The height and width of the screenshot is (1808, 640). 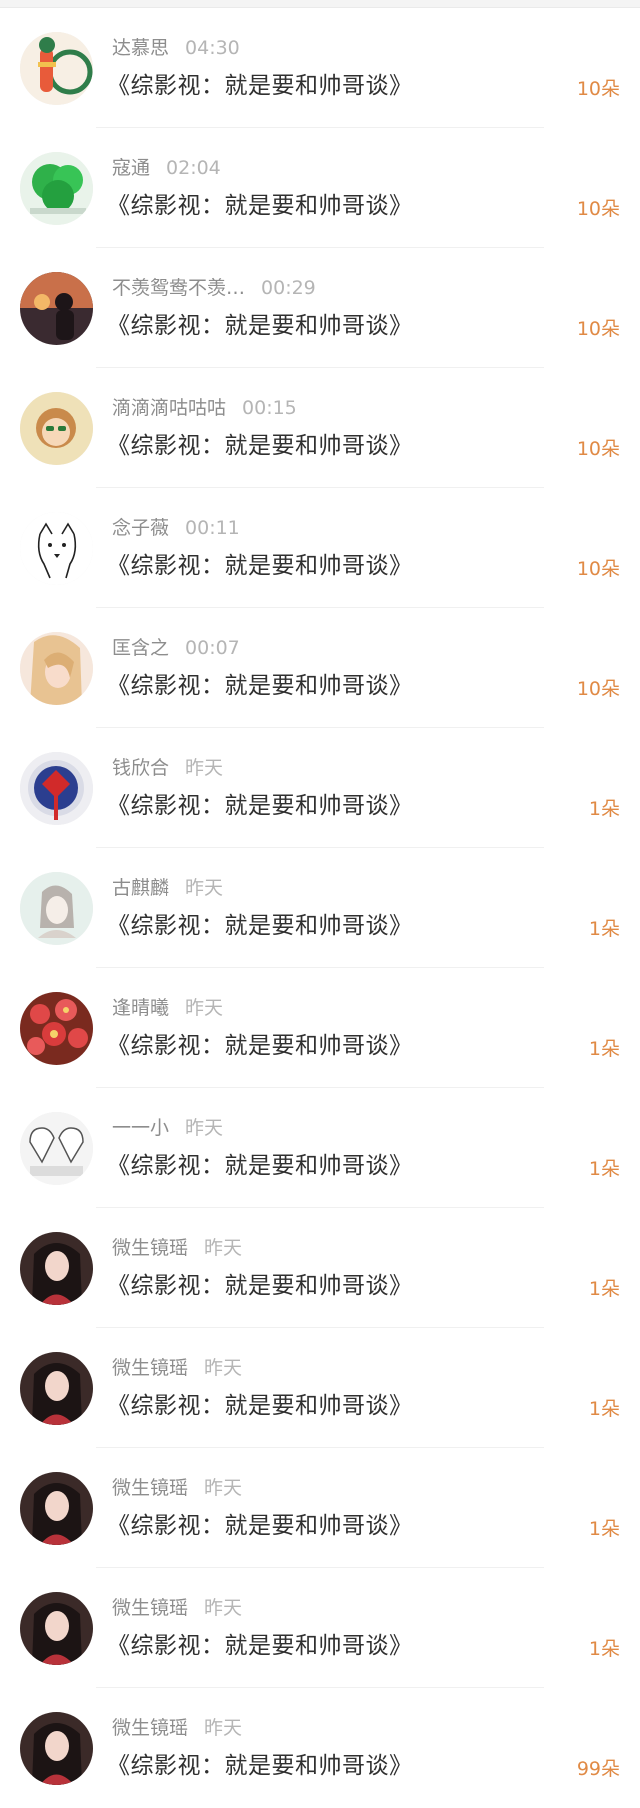 What do you see at coordinates (56, 548) in the screenshot?
I see `sketch-dog-avatar` at bounding box center [56, 548].